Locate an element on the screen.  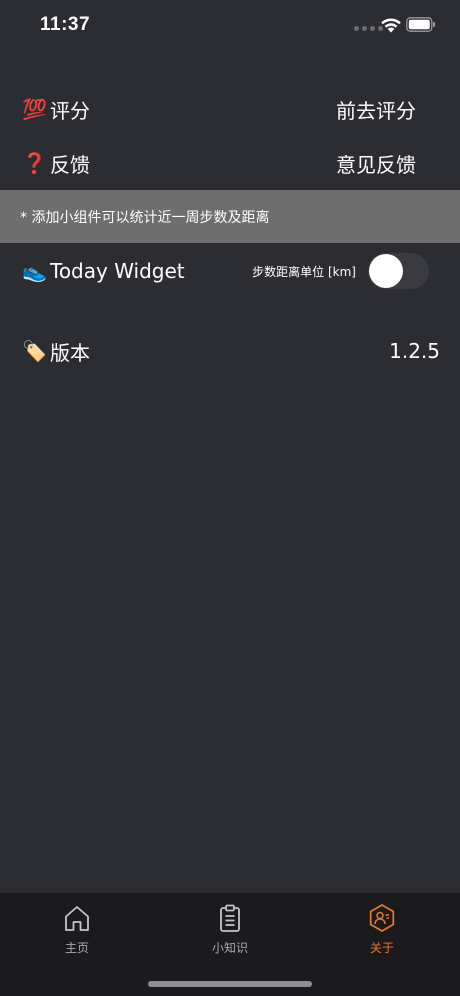
distance-unit-label: 步数距离单位 [km] is located at coordinates (304, 271).